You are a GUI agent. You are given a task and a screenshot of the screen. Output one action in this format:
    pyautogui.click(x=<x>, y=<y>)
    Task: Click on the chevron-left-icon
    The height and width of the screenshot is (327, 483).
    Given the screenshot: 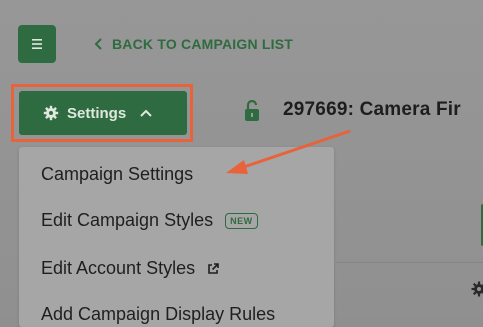 What is the action you would take?
    pyautogui.click(x=98, y=44)
    